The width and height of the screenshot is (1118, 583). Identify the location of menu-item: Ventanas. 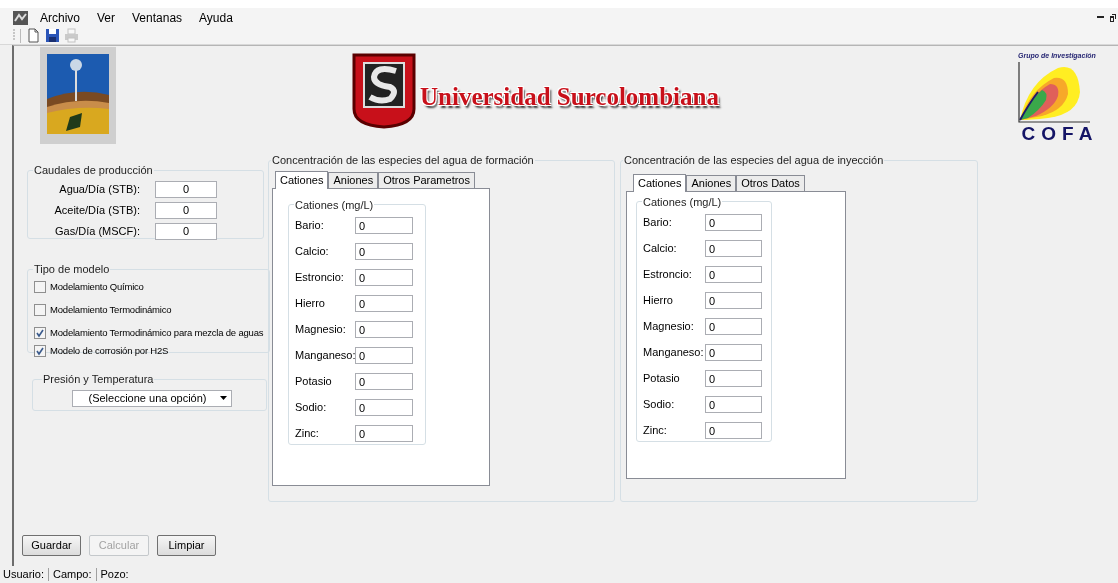
(157, 17).